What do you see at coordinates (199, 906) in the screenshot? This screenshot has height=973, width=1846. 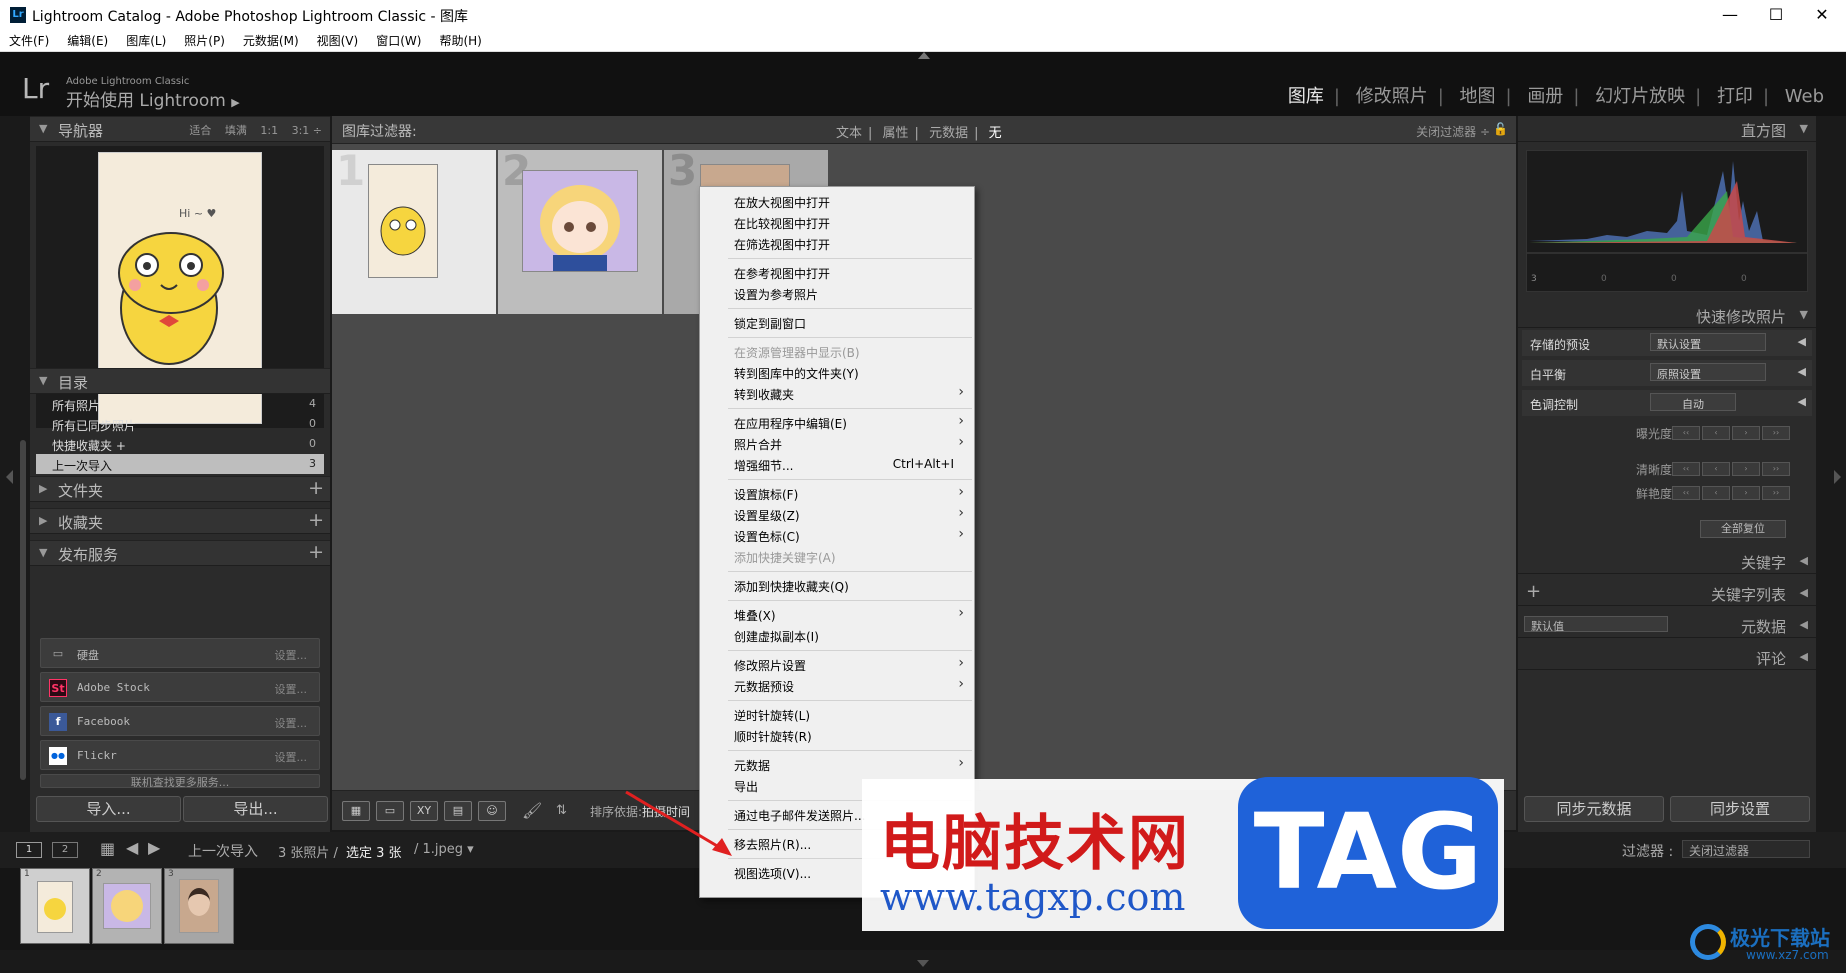 I see `filmstrip-thumb-3: 3` at bounding box center [199, 906].